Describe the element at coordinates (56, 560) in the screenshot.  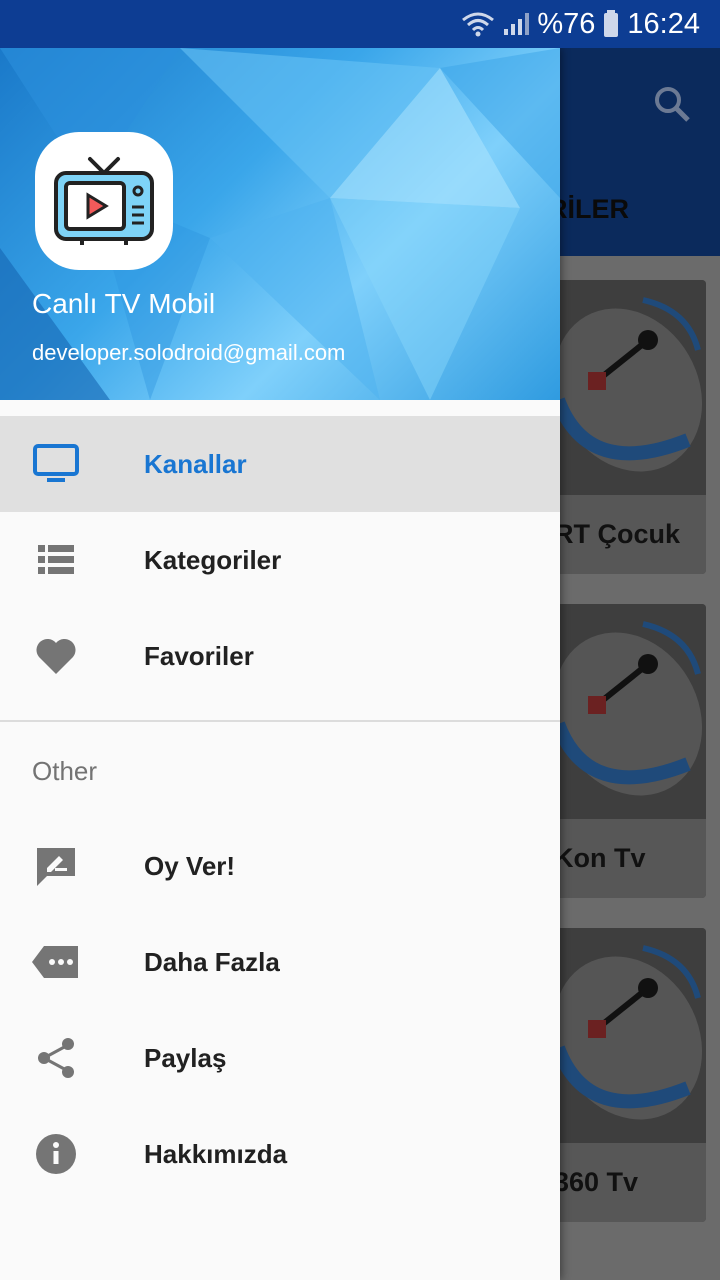
I see `list-icon` at that location.